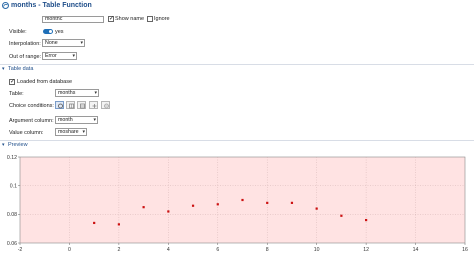 This screenshot has width=474, height=268. Describe the element at coordinates (237, 6) in the screenshot. I see `title-bar: months - Table Function` at that location.